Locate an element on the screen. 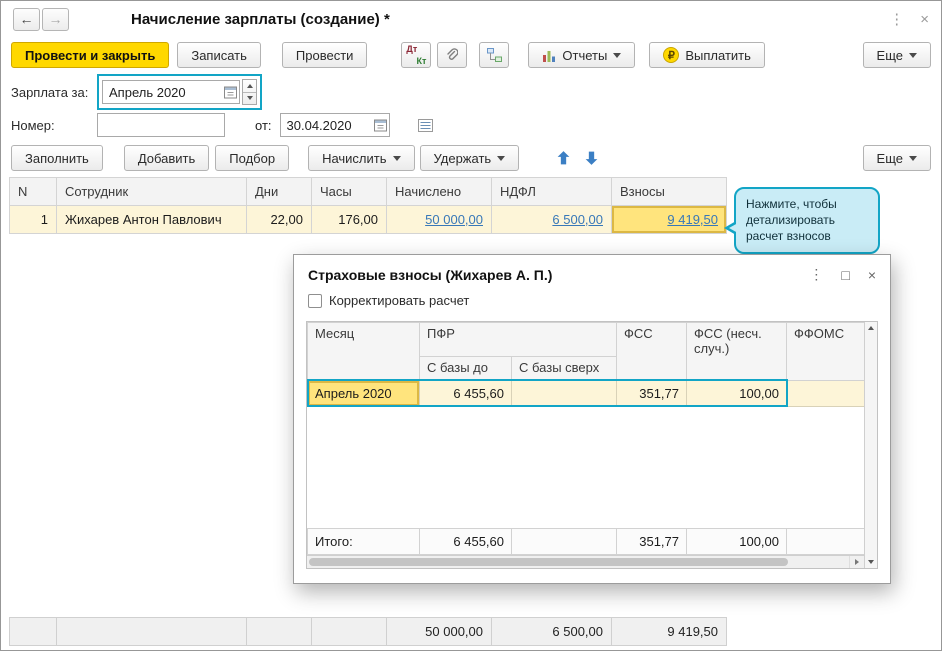 The image size is (942, 651). col-header-pfr: ПФР is located at coordinates (518, 339).